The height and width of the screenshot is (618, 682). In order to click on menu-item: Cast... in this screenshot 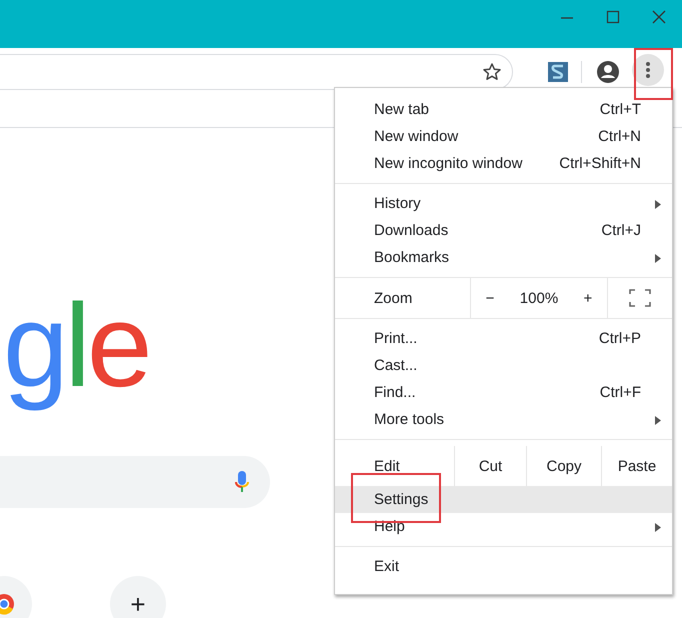, I will do `click(503, 365)`.